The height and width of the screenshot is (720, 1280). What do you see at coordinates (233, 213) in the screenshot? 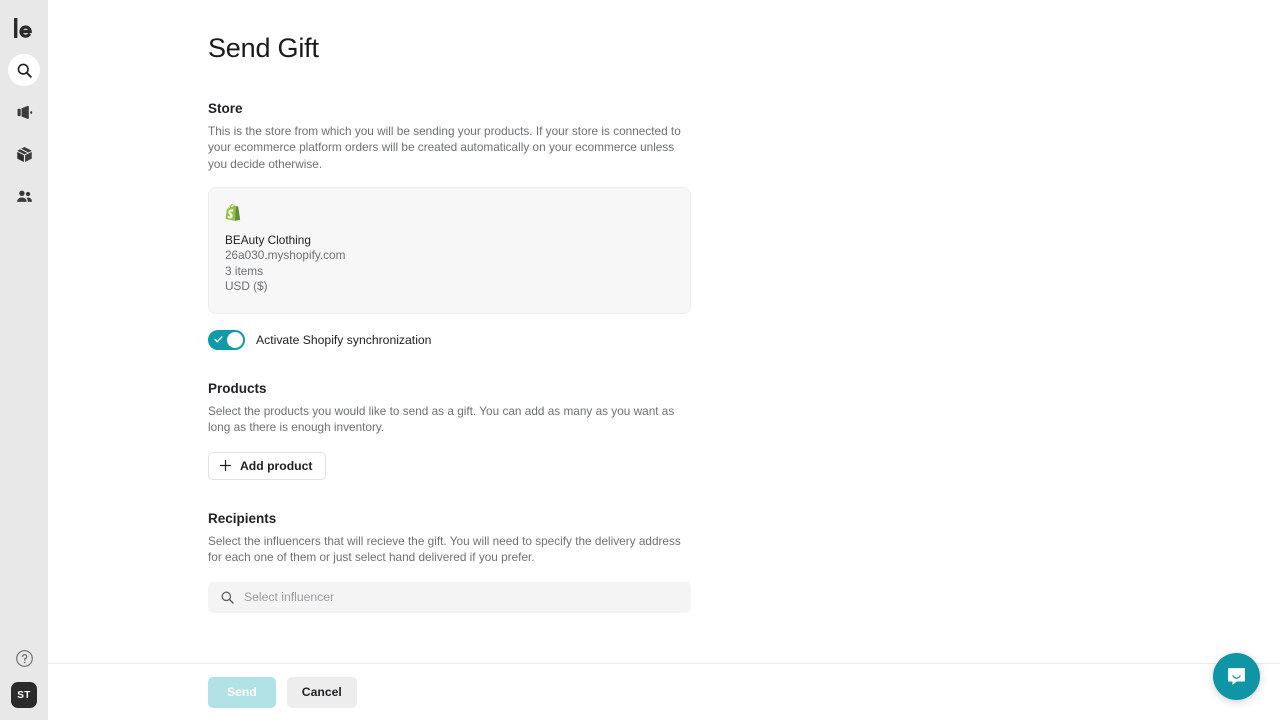
I see `shopify-icon` at bounding box center [233, 213].